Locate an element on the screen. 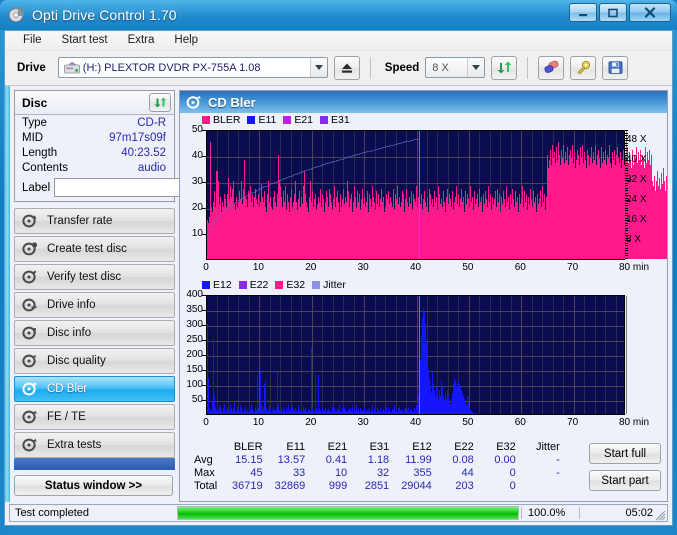  sidebar-item-fe-te: FE / TE is located at coordinates (94, 417).